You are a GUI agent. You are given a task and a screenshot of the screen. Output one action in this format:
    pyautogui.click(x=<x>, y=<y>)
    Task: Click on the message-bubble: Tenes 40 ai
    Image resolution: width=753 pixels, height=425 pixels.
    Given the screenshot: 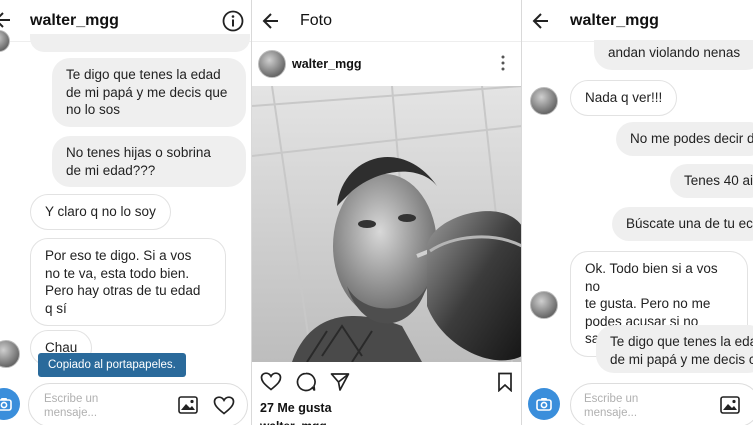 What is the action you would take?
    pyautogui.click(x=711, y=181)
    